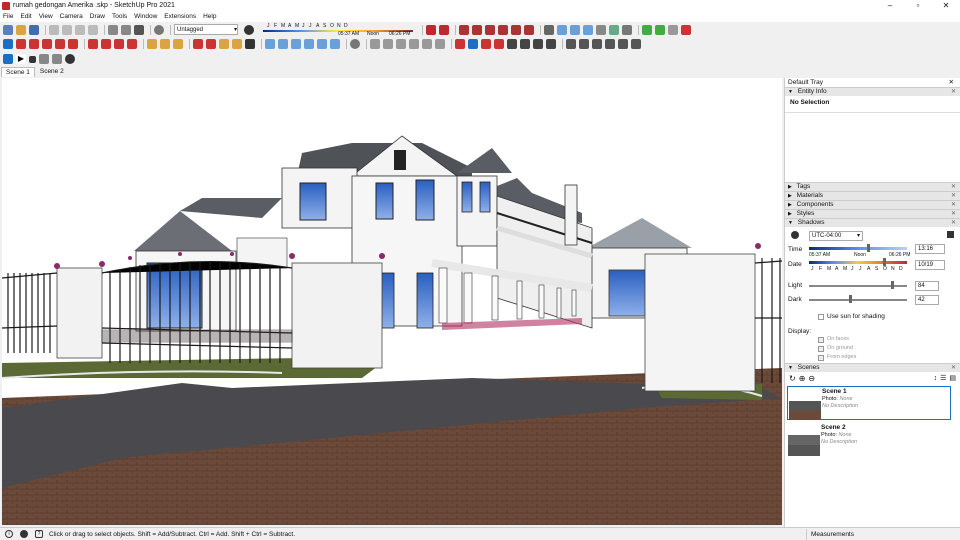  I want to click on date-input: 10/19, so click(930, 265).